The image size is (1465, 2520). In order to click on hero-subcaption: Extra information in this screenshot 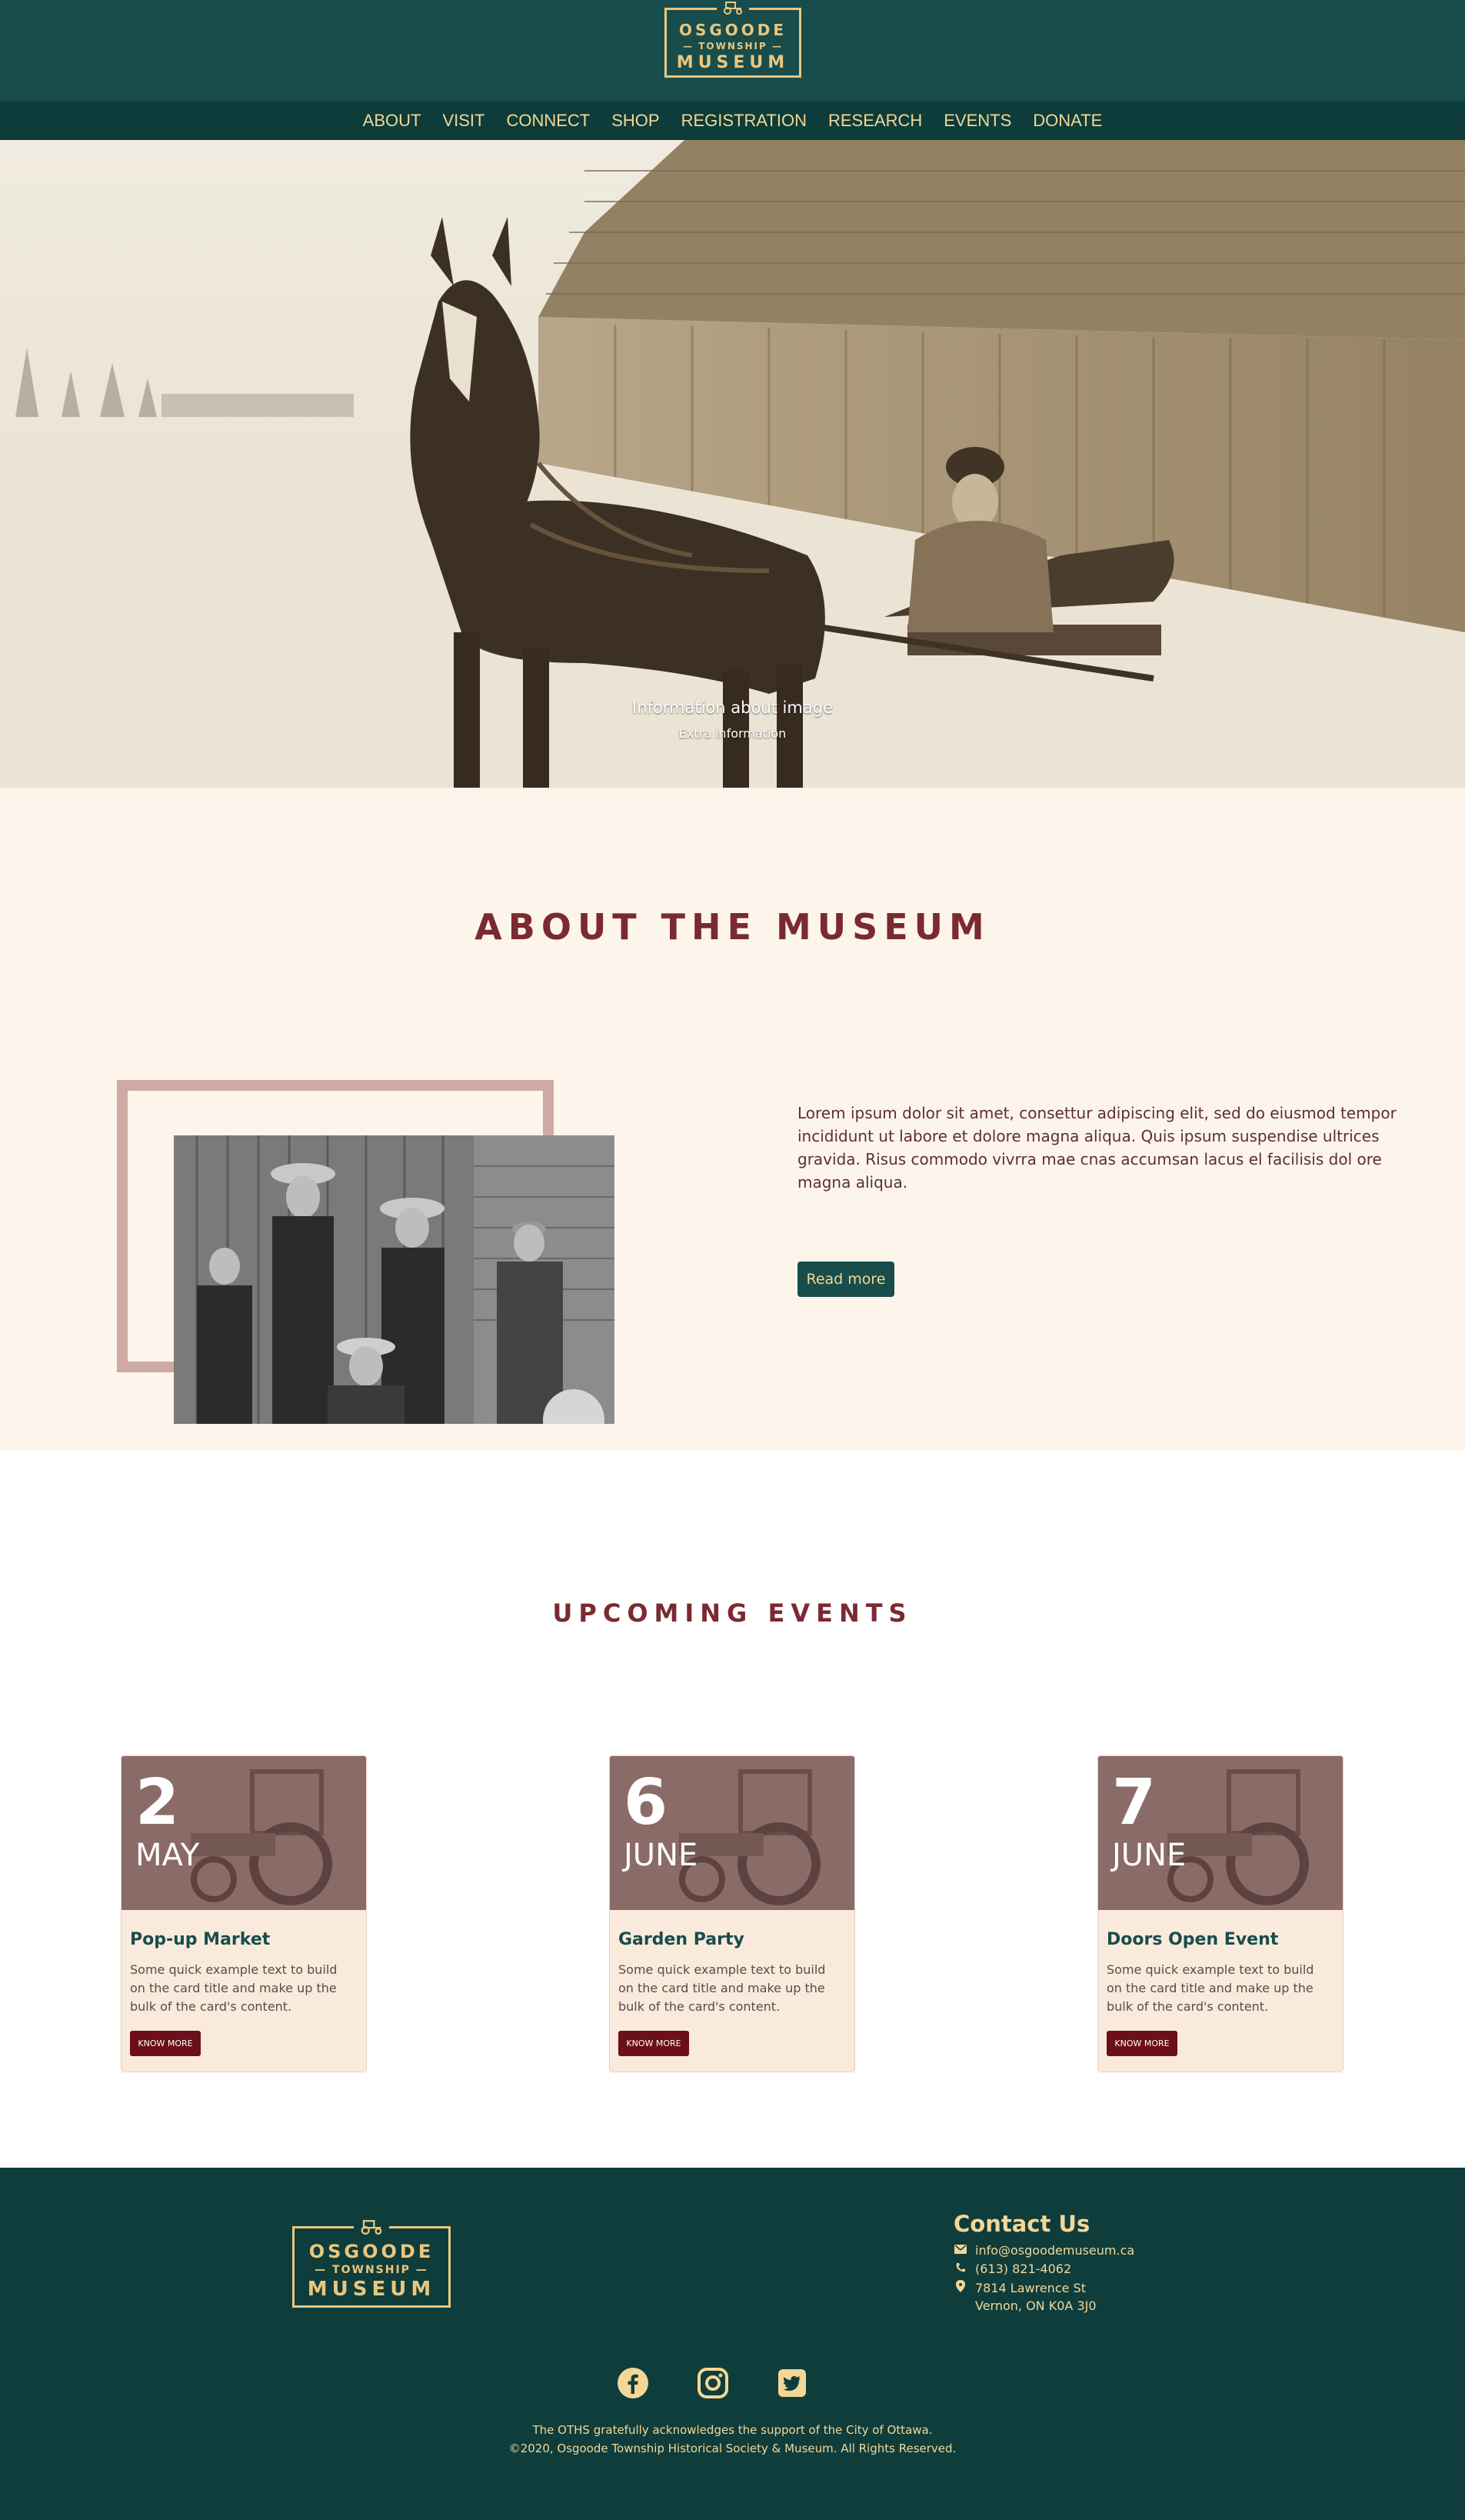, I will do `click(732, 734)`.